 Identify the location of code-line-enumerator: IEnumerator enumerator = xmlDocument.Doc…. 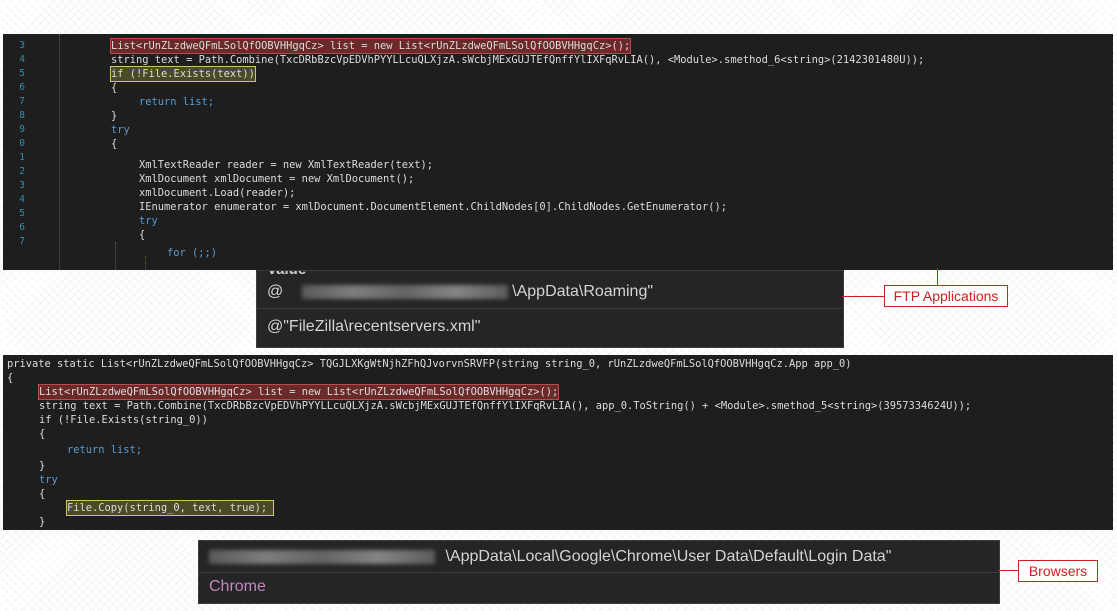
(433, 207).